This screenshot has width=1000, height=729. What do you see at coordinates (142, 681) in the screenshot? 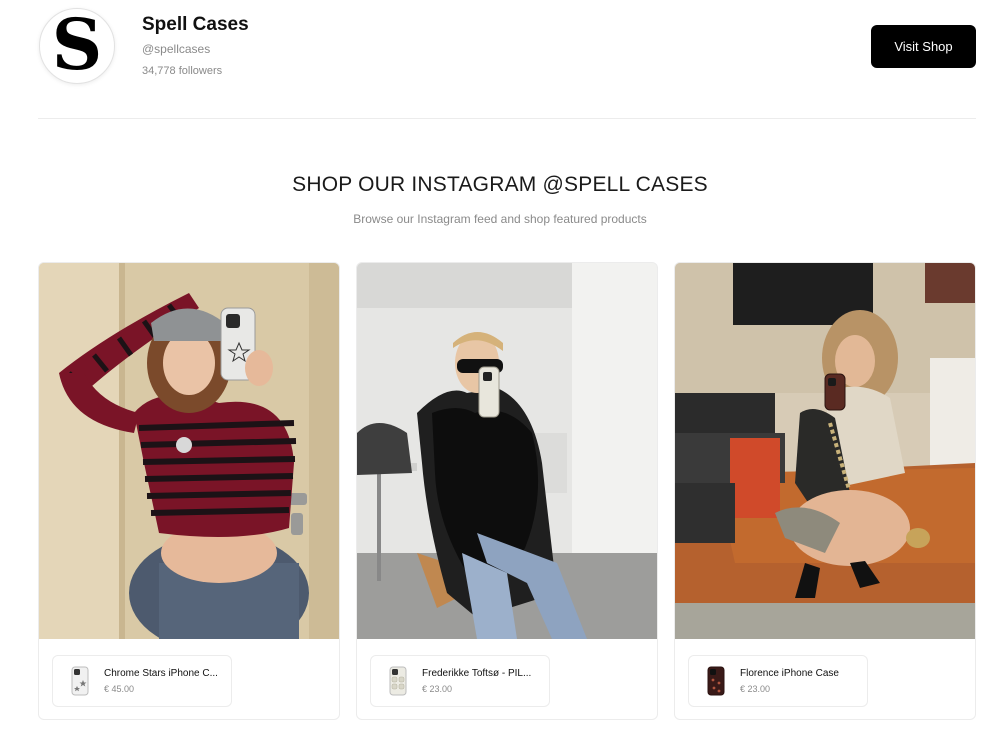
I see `tagged-product: Chrome Stars iPhone C... € 45.00` at bounding box center [142, 681].